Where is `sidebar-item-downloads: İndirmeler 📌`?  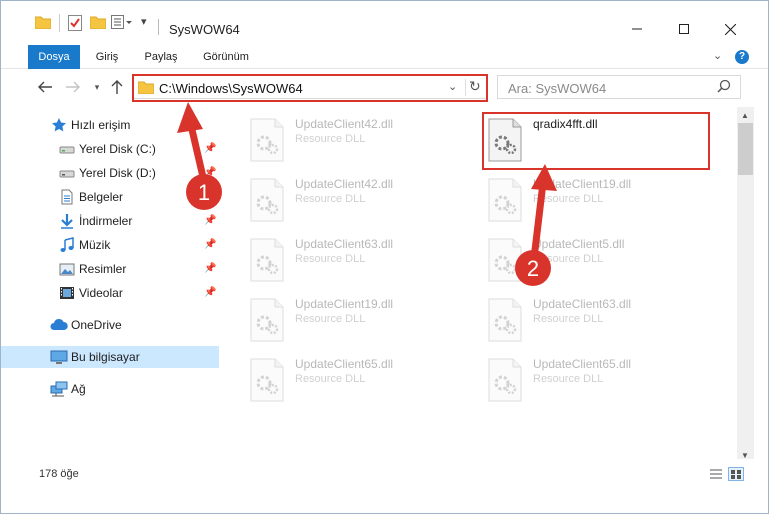
sidebar-item-downloads: İndirmeler 📌 is located at coordinates (110, 221).